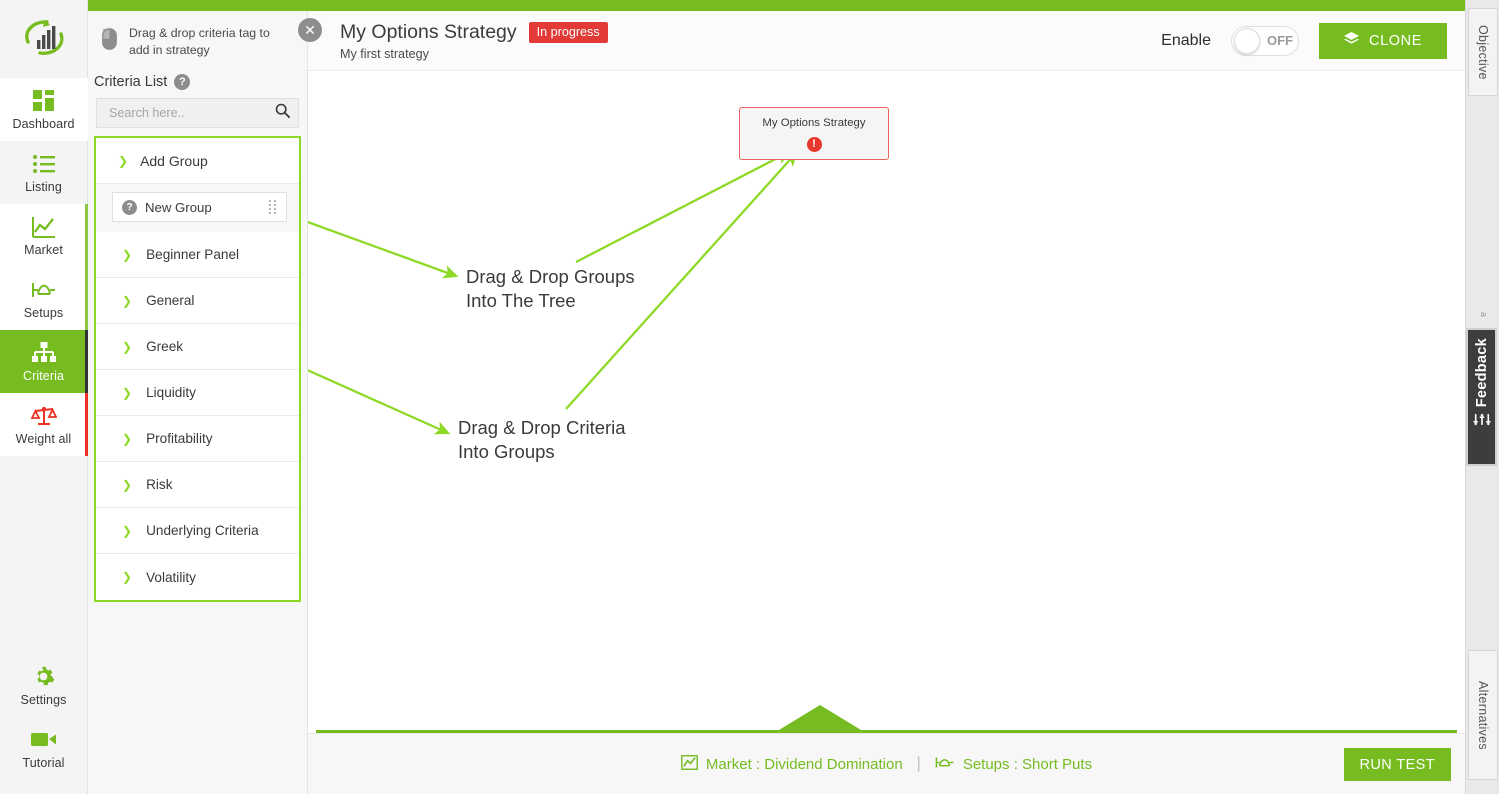 The image size is (1499, 794). I want to click on annotation-arrows, so click(553, 292).